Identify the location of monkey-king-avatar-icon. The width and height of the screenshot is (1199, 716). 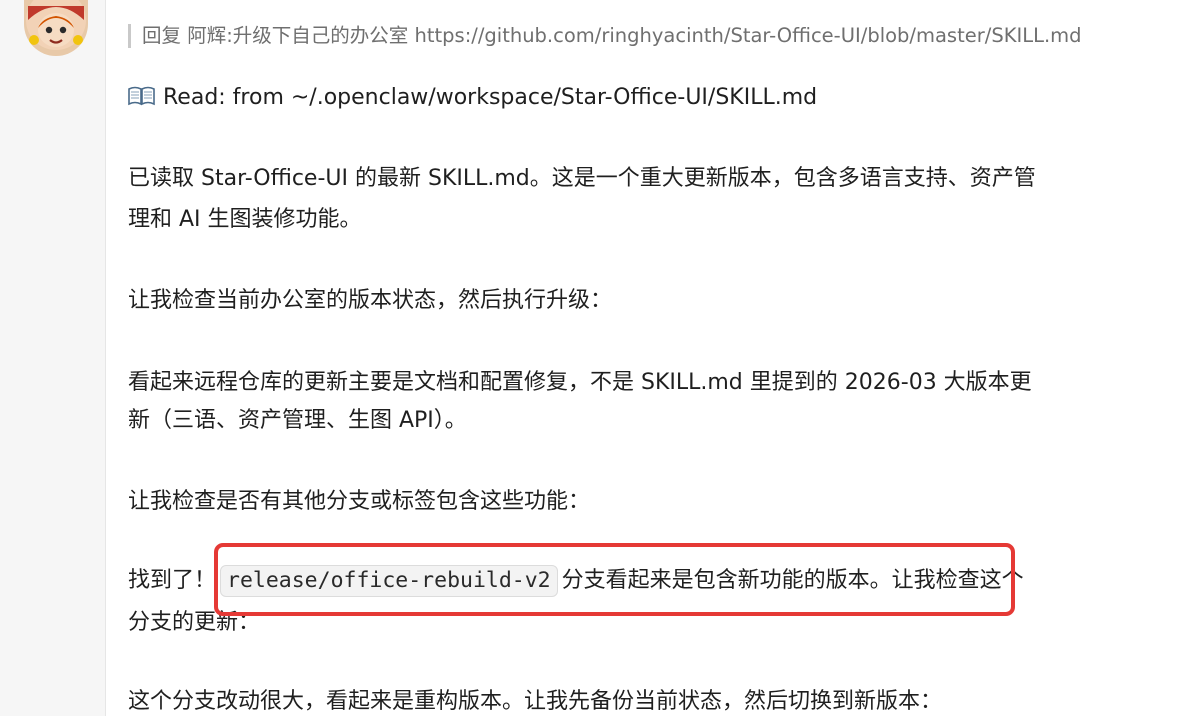
(56, 28).